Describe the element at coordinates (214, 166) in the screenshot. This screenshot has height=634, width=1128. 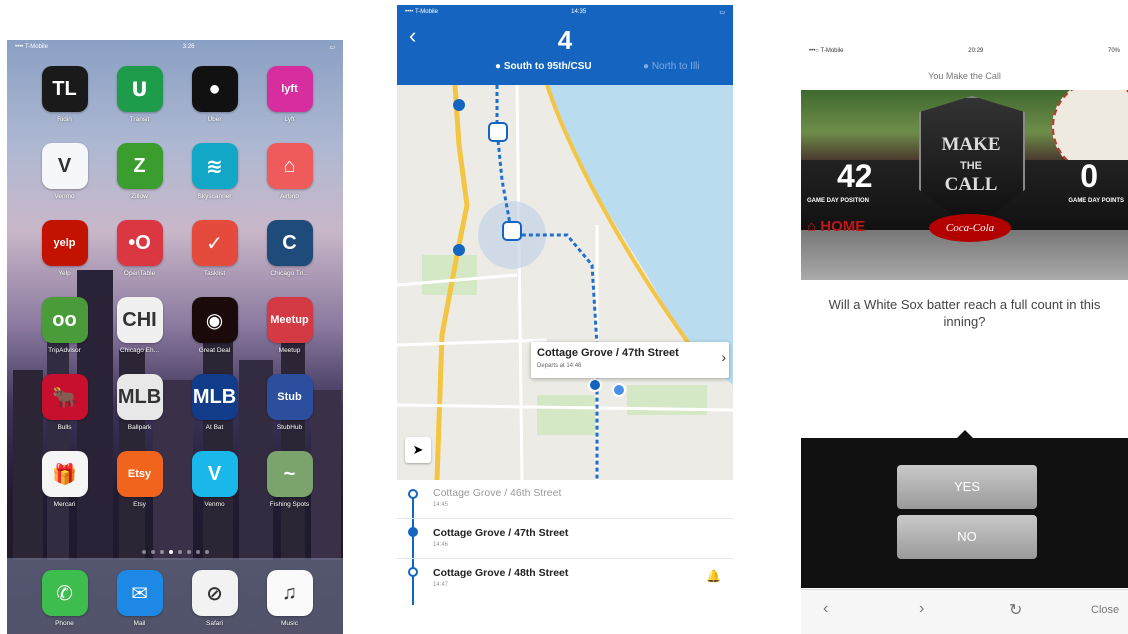
I see `skyscanner-icon: ≋` at that location.